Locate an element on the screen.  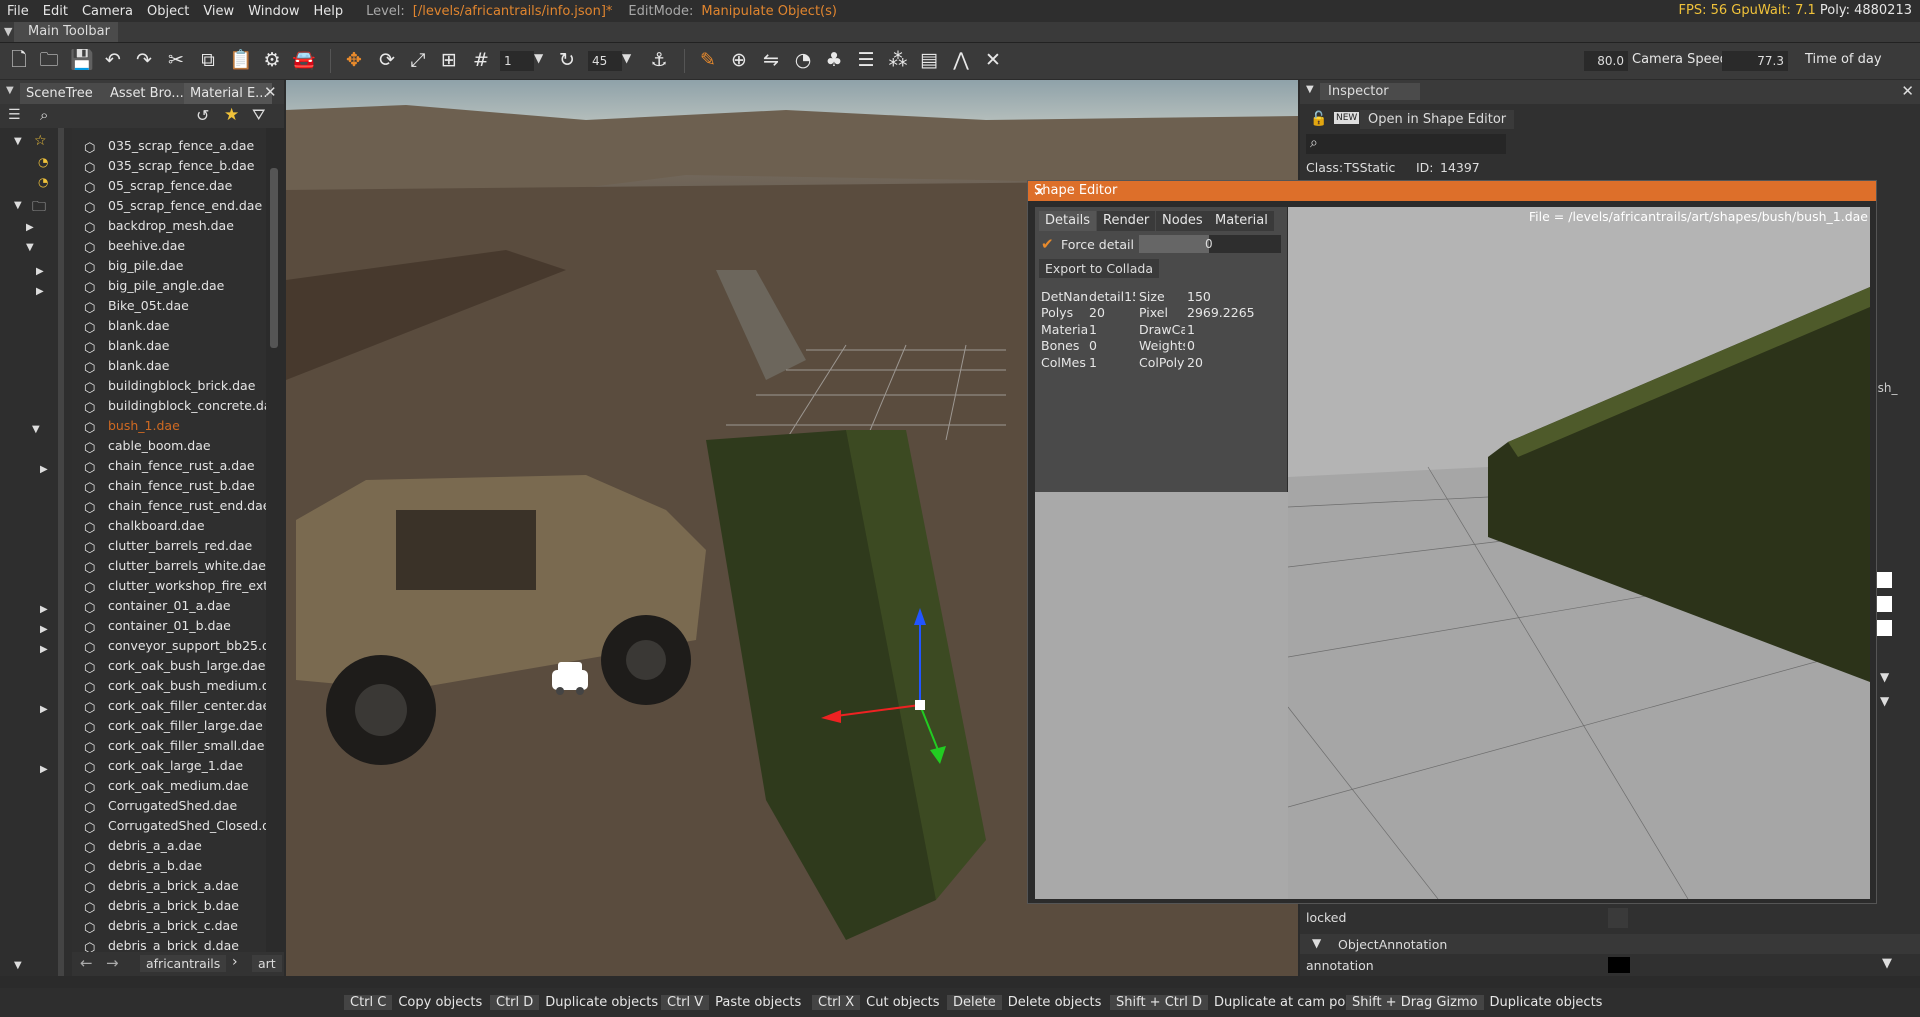
folder-icon: 🗀 is located at coordinates (39, 208).